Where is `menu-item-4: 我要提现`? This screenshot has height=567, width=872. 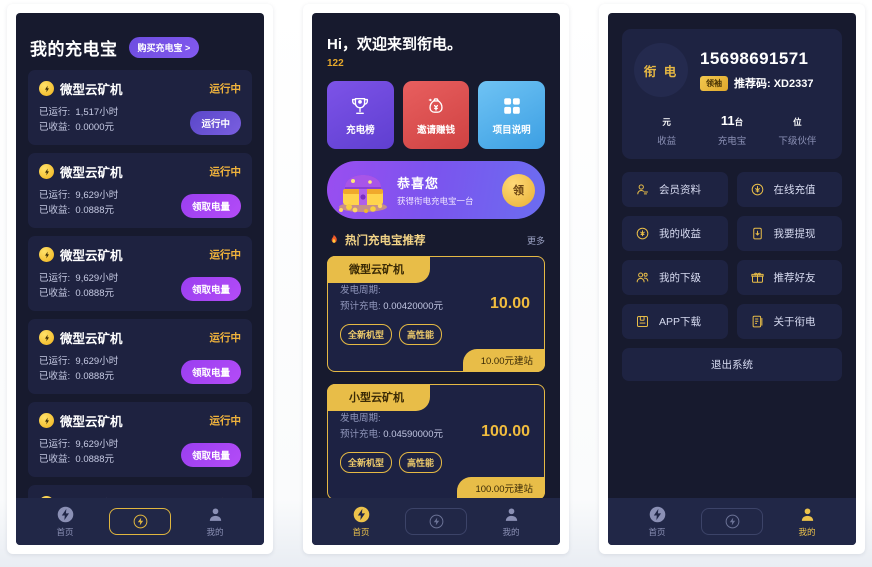
menu-item-4: 我要提现 is located at coordinates (789, 233).